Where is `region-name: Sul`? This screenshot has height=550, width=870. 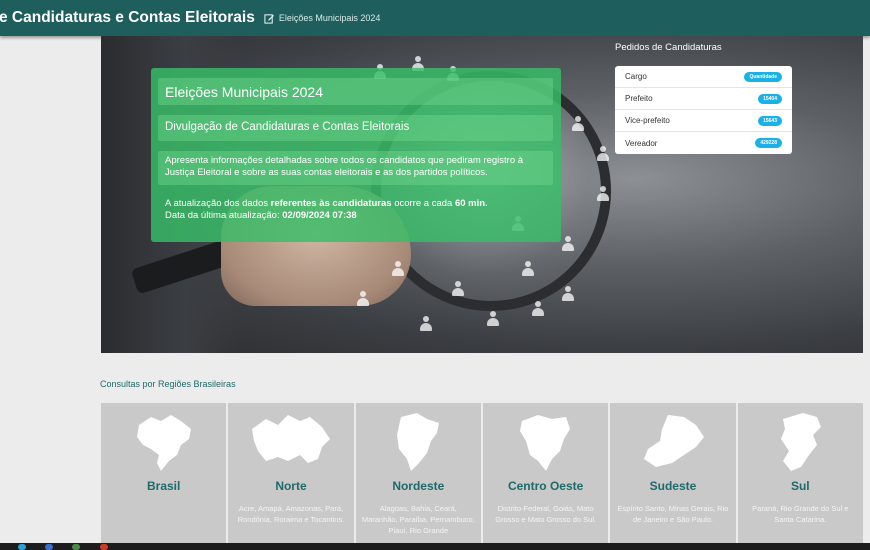
region-name: Sul is located at coordinates (800, 486).